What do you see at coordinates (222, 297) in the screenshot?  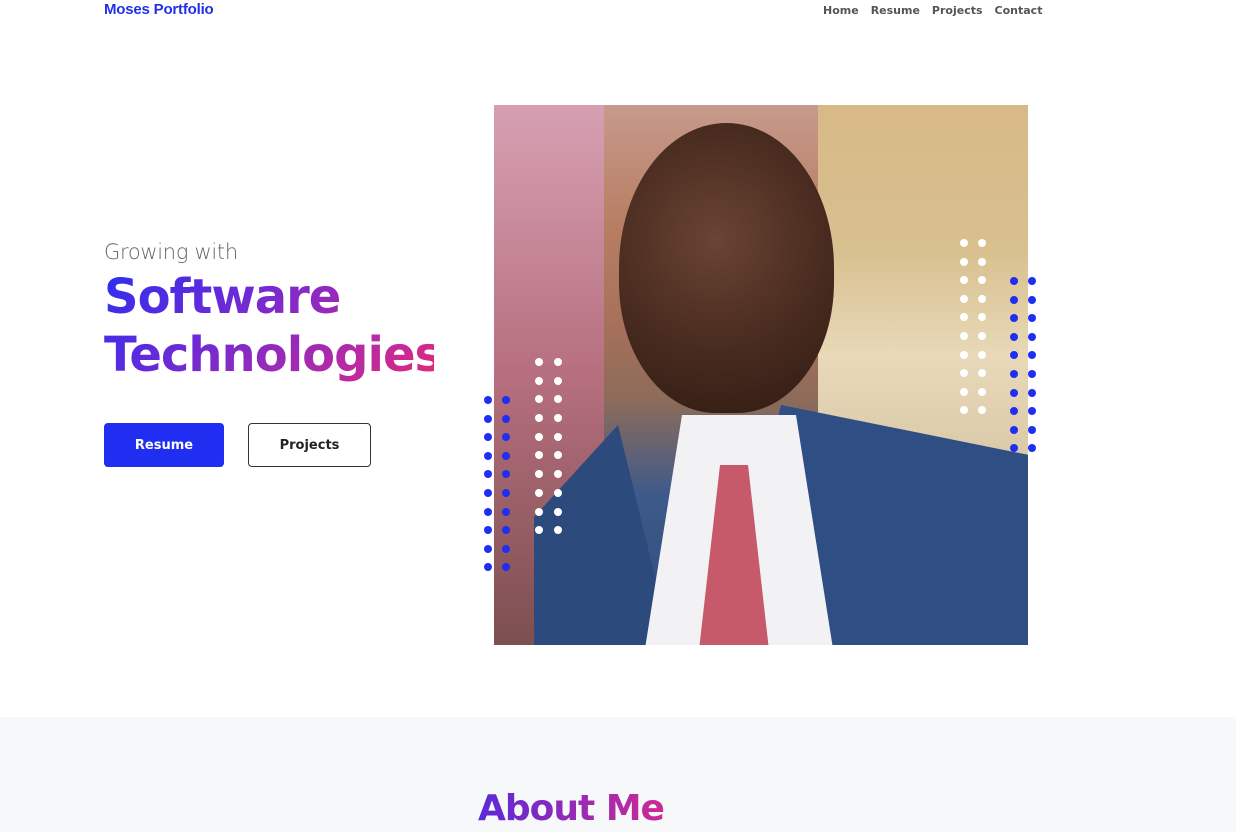 I see `headline-line-1: Software` at bounding box center [222, 297].